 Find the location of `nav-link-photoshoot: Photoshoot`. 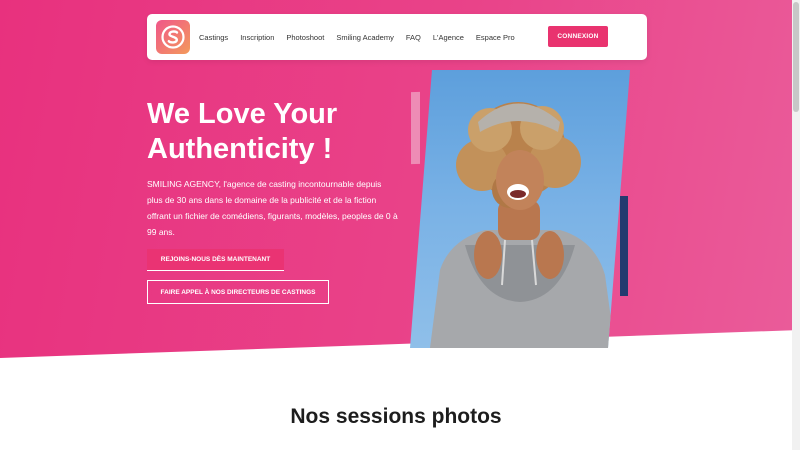

nav-link-photoshoot: Photoshoot is located at coordinates (305, 37).